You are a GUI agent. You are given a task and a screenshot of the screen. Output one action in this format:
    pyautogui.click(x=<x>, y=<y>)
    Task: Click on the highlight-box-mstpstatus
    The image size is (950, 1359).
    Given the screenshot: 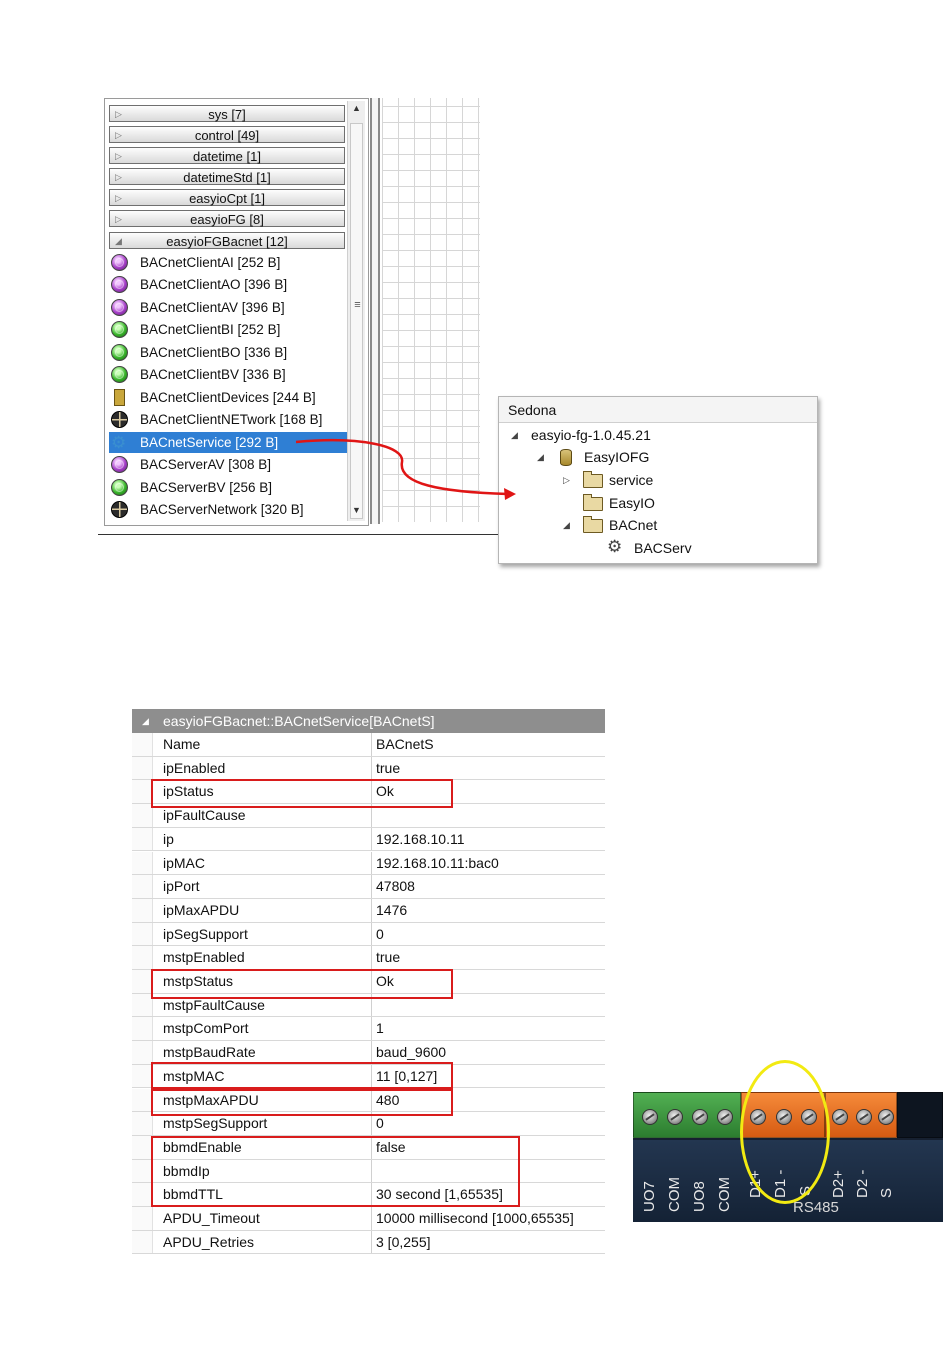 What is the action you would take?
    pyautogui.click(x=302, y=984)
    